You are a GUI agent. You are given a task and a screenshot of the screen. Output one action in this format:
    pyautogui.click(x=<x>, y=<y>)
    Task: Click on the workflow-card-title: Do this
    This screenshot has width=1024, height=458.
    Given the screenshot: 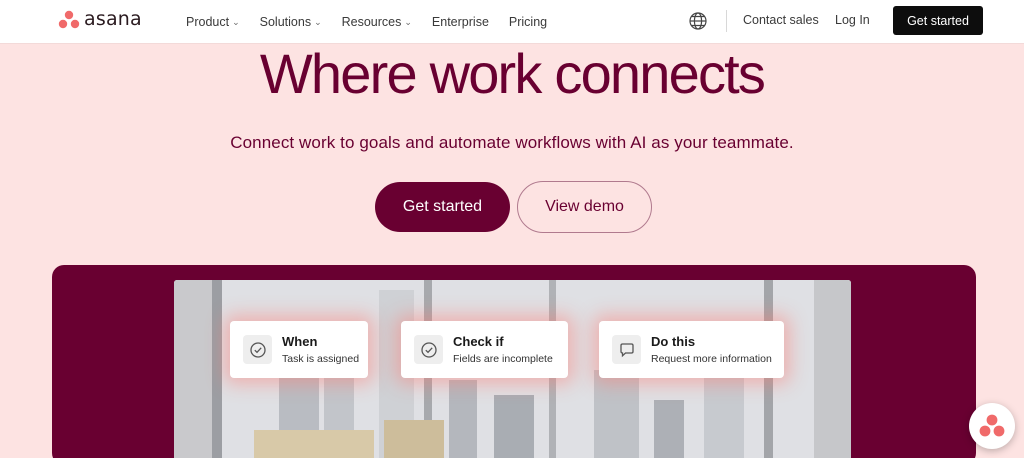 What is the action you would take?
    pyautogui.click(x=673, y=341)
    